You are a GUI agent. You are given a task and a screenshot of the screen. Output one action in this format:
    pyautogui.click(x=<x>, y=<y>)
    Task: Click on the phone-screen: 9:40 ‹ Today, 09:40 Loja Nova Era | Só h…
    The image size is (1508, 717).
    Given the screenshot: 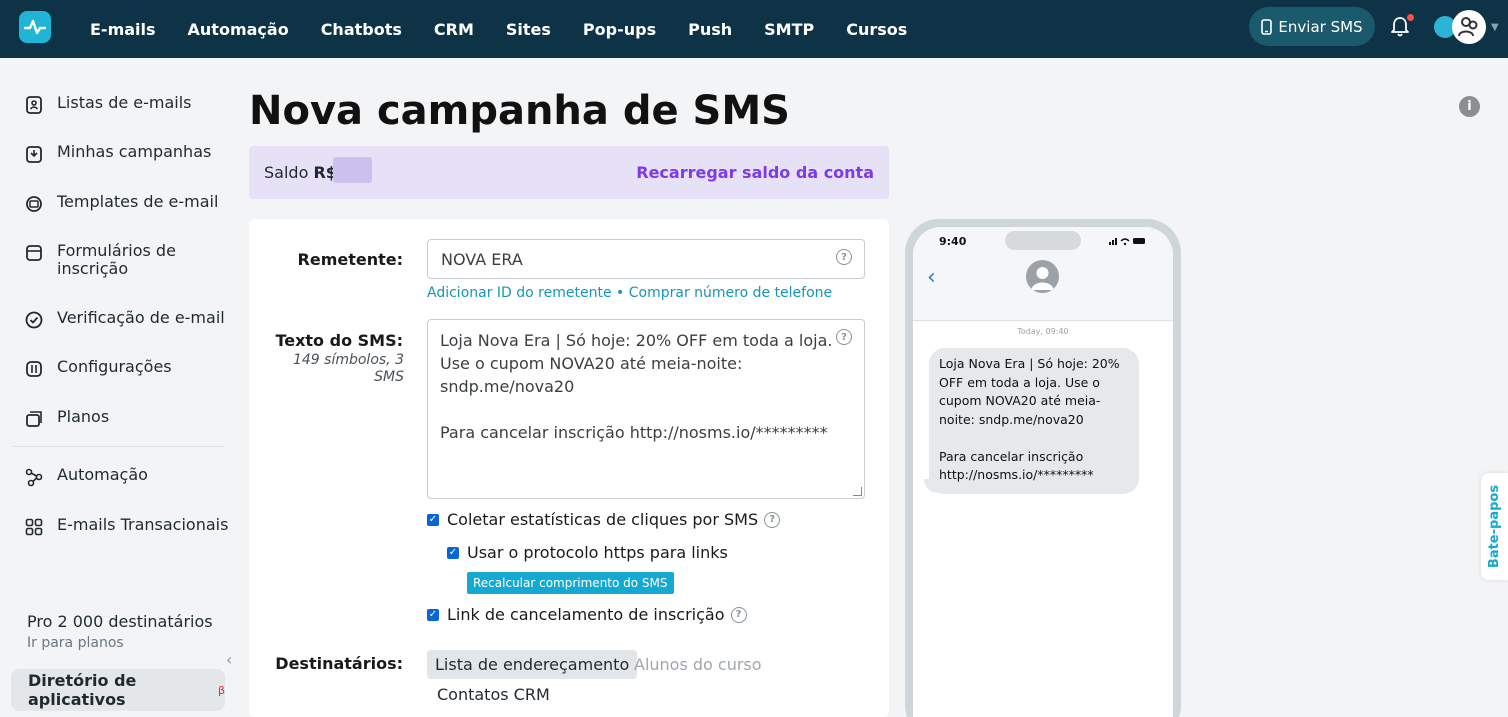 What is the action you would take?
    pyautogui.click(x=1043, y=472)
    